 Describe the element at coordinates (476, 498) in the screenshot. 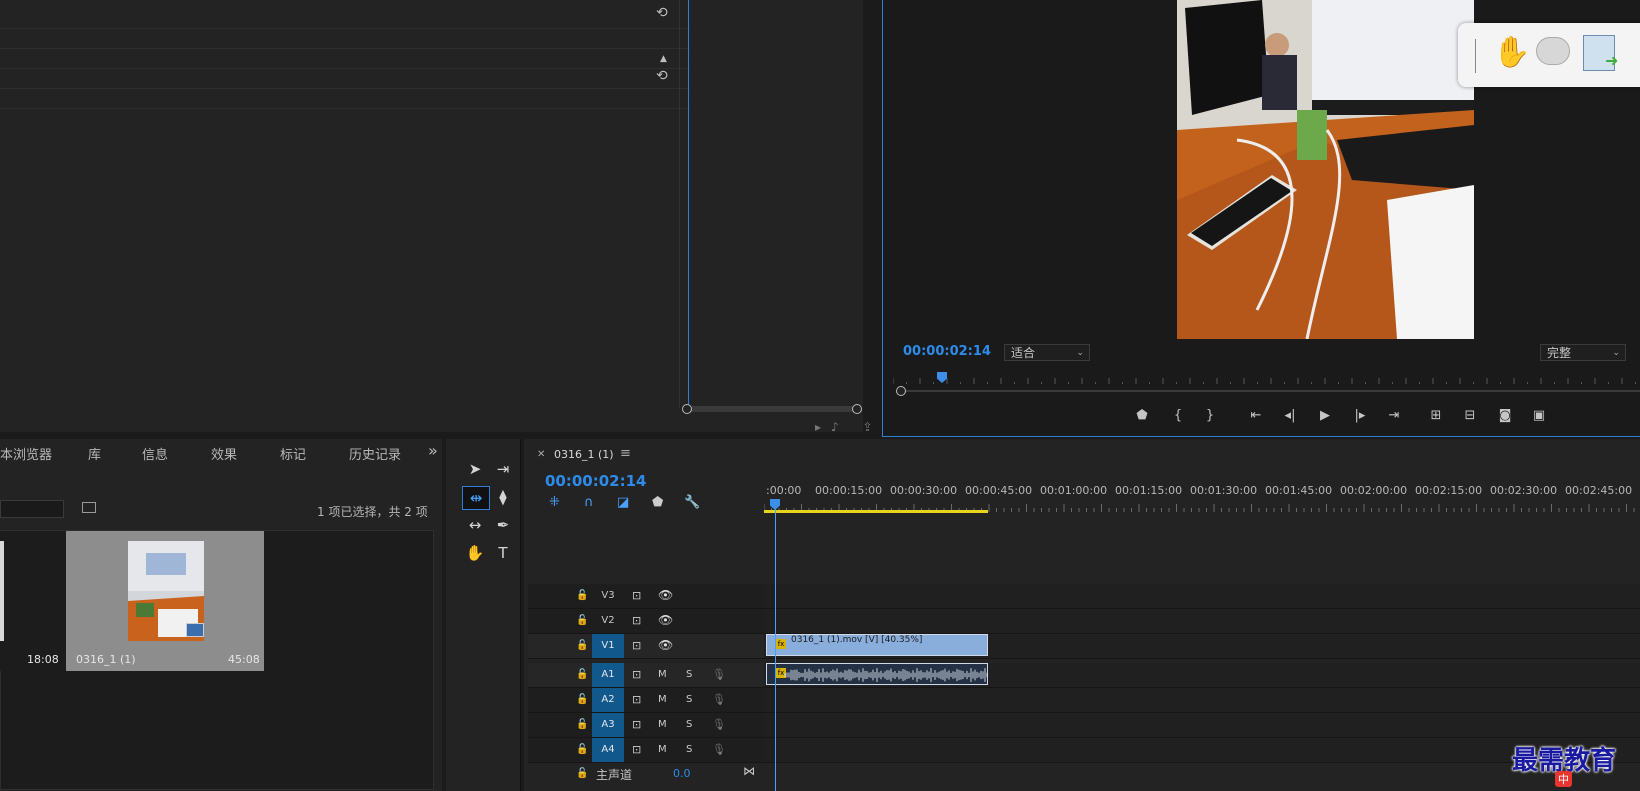

I see `ripple-edit-tool-icon: ⇹` at that location.